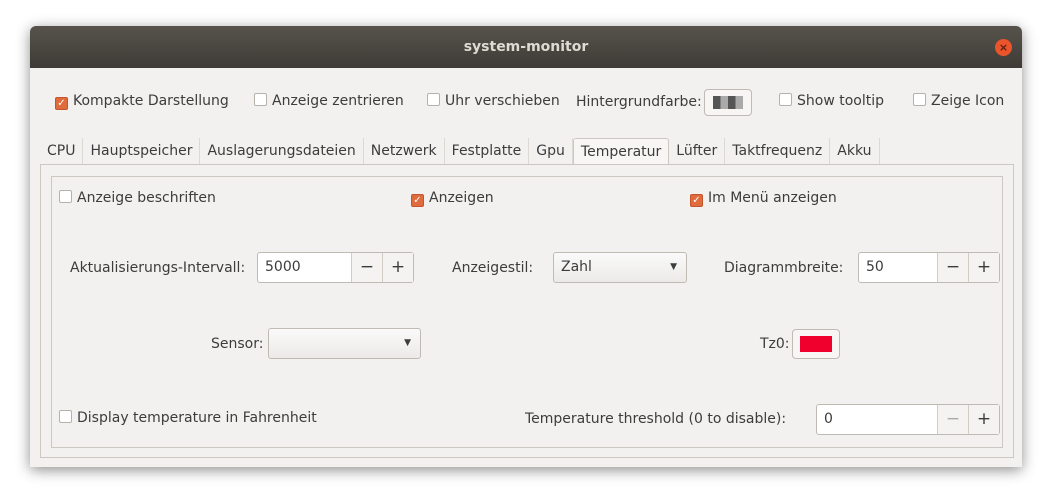  I want to click on tz0-label: Tz0:, so click(775, 344).